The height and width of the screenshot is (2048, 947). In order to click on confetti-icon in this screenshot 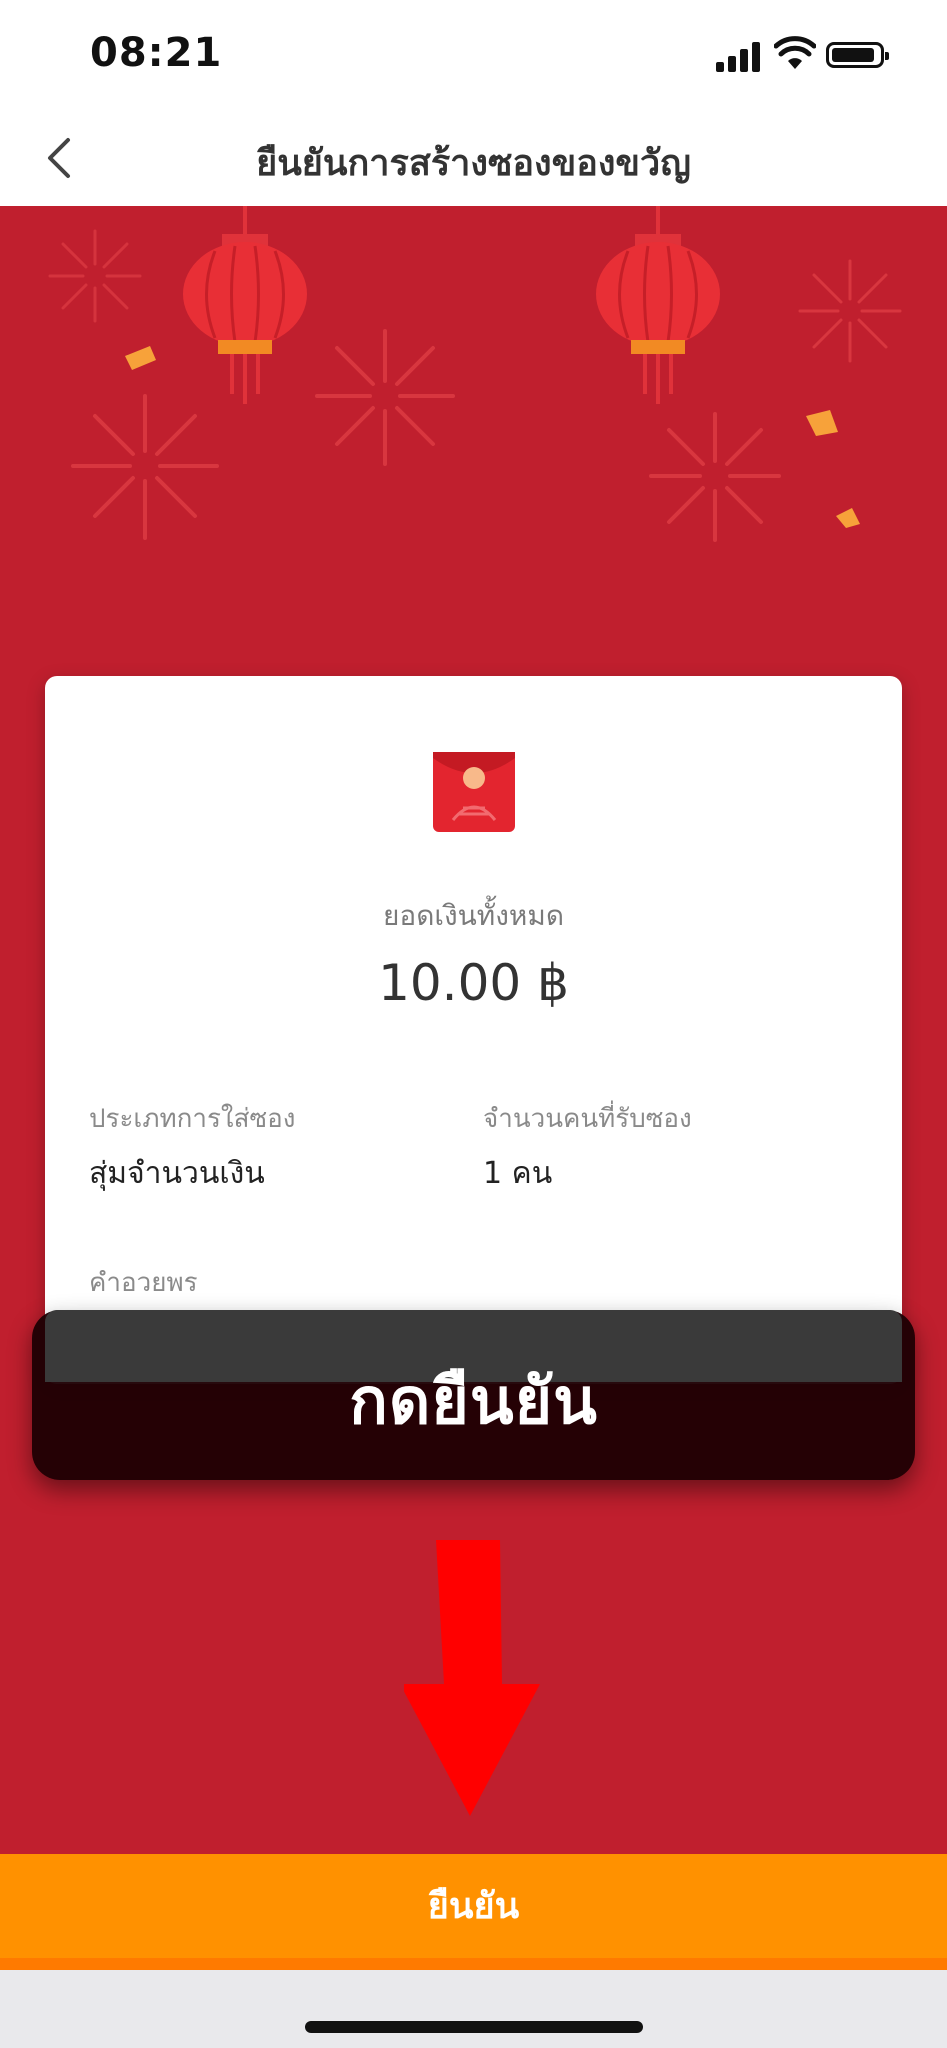, I will do `click(492, 437)`.